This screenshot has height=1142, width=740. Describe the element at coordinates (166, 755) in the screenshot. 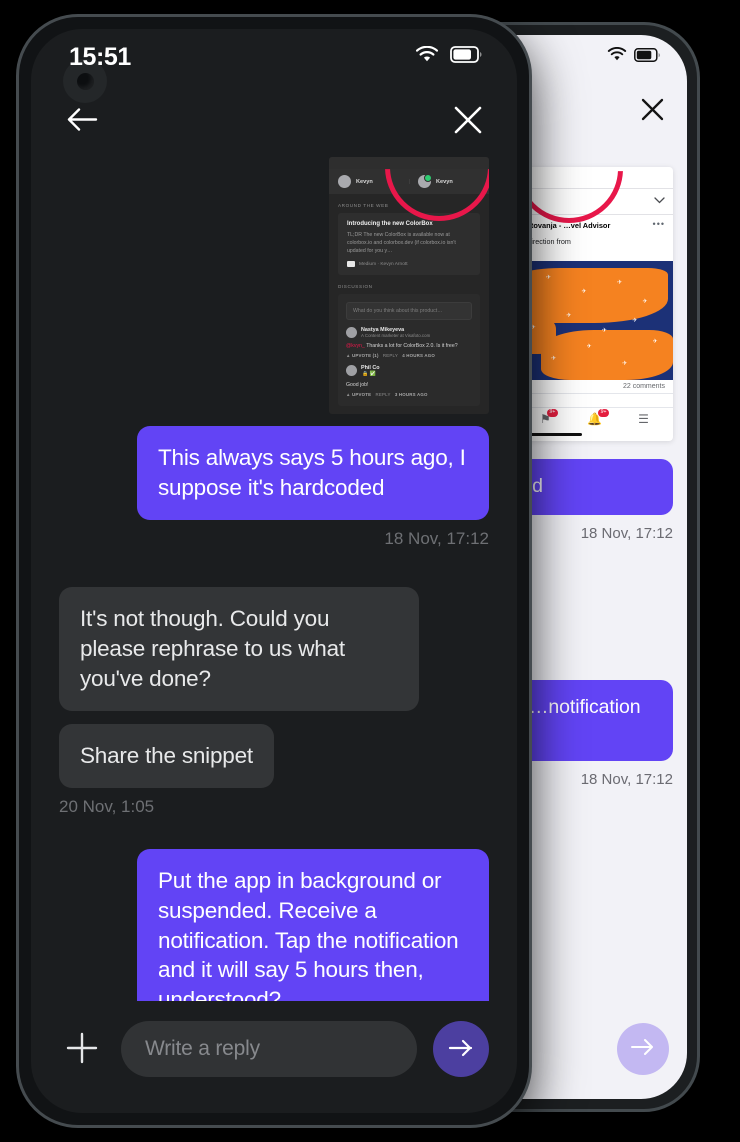

I see `message-bubble-incoming: Share the snippet` at that location.